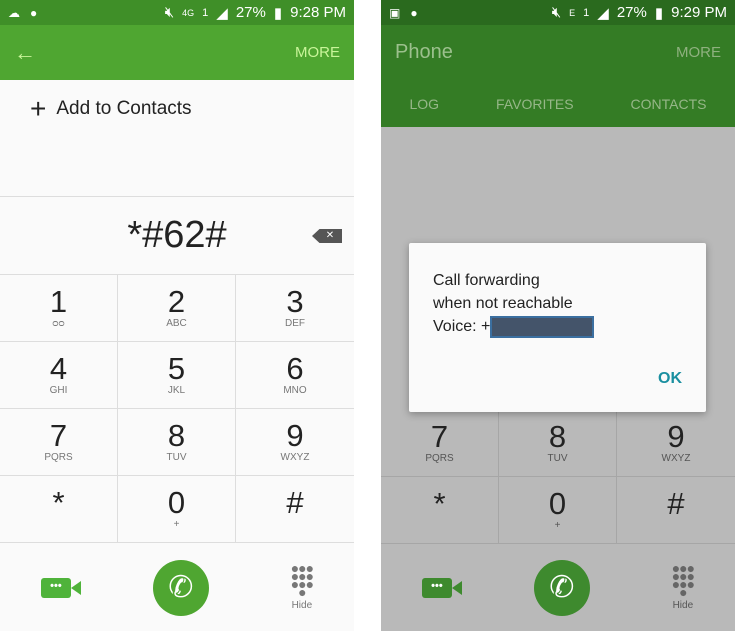 This screenshot has height=631, width=735. I want to click on redacted-number, so click(542, 326).